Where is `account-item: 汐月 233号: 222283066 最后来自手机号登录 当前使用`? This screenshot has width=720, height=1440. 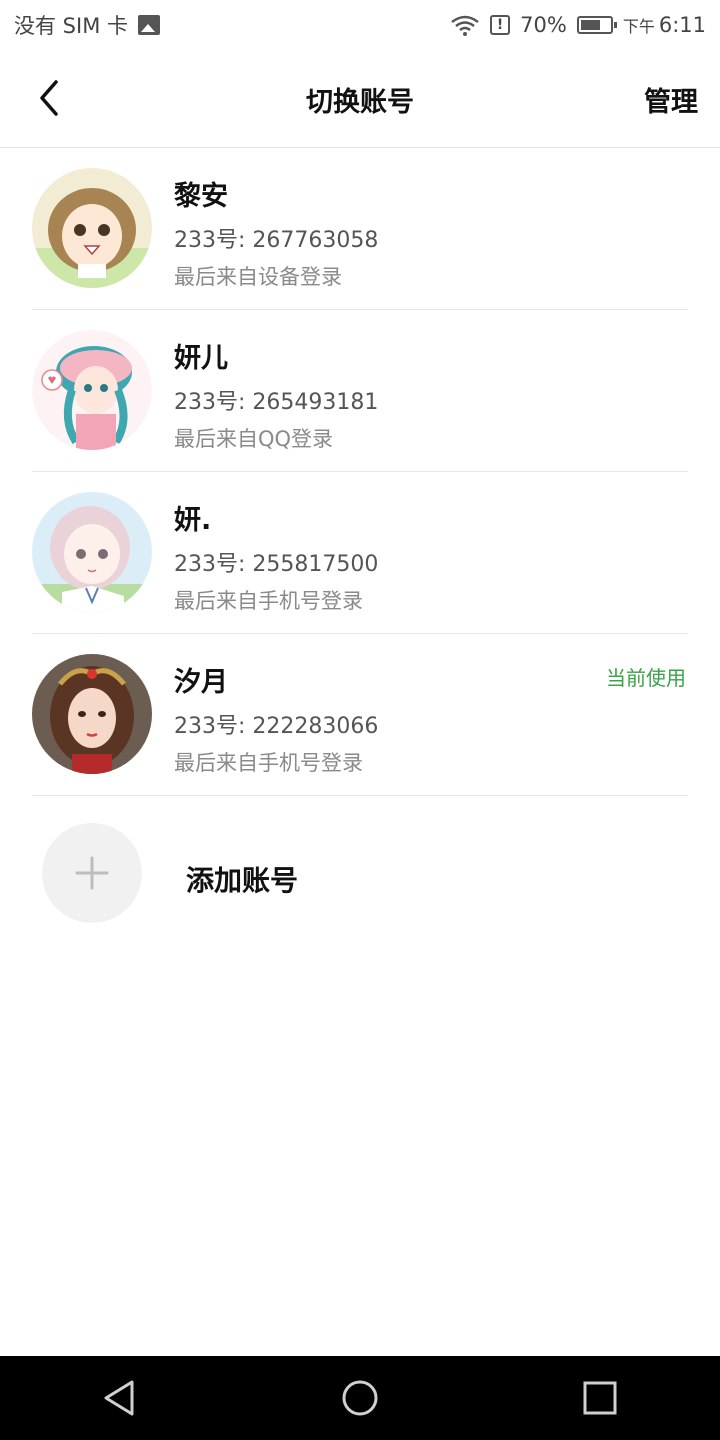
account-item: 汐月 233号: 222283066 最后来自手机号登录 当前使用 is located at coordinates (360, 715).